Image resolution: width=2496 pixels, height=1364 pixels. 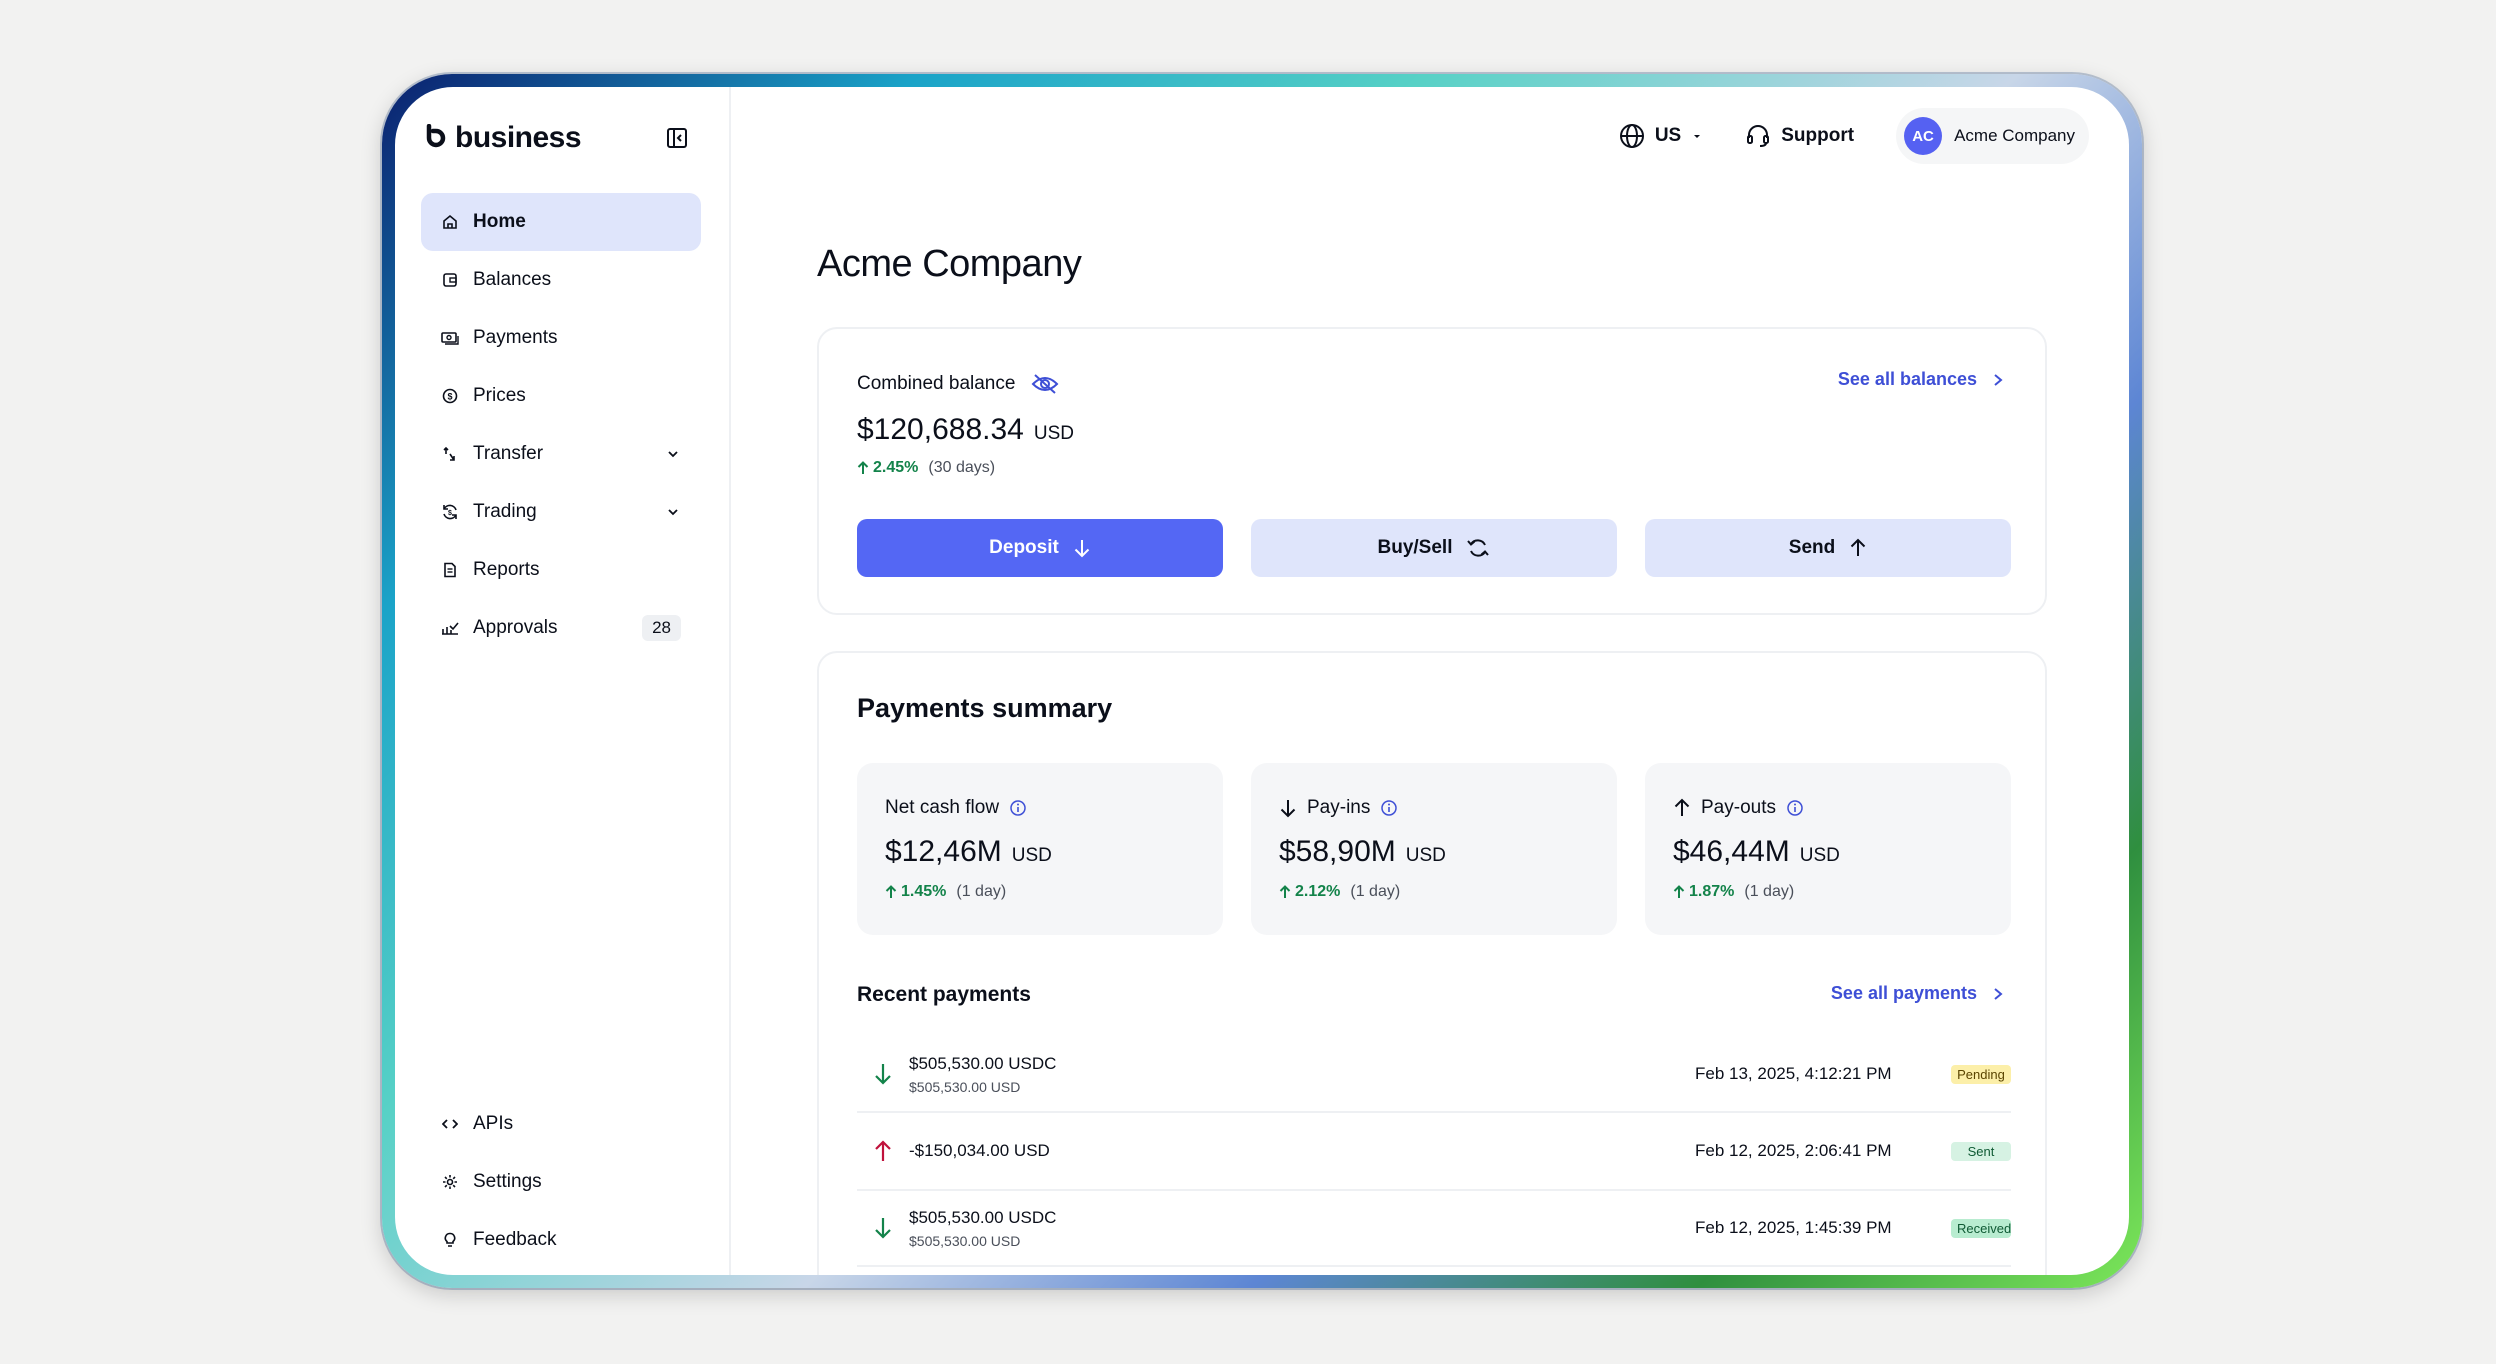 What do you see at coordinates (1288, 809) in the screenshot?
I see `arrow-down-icon` at bounding box center [1288, 809].